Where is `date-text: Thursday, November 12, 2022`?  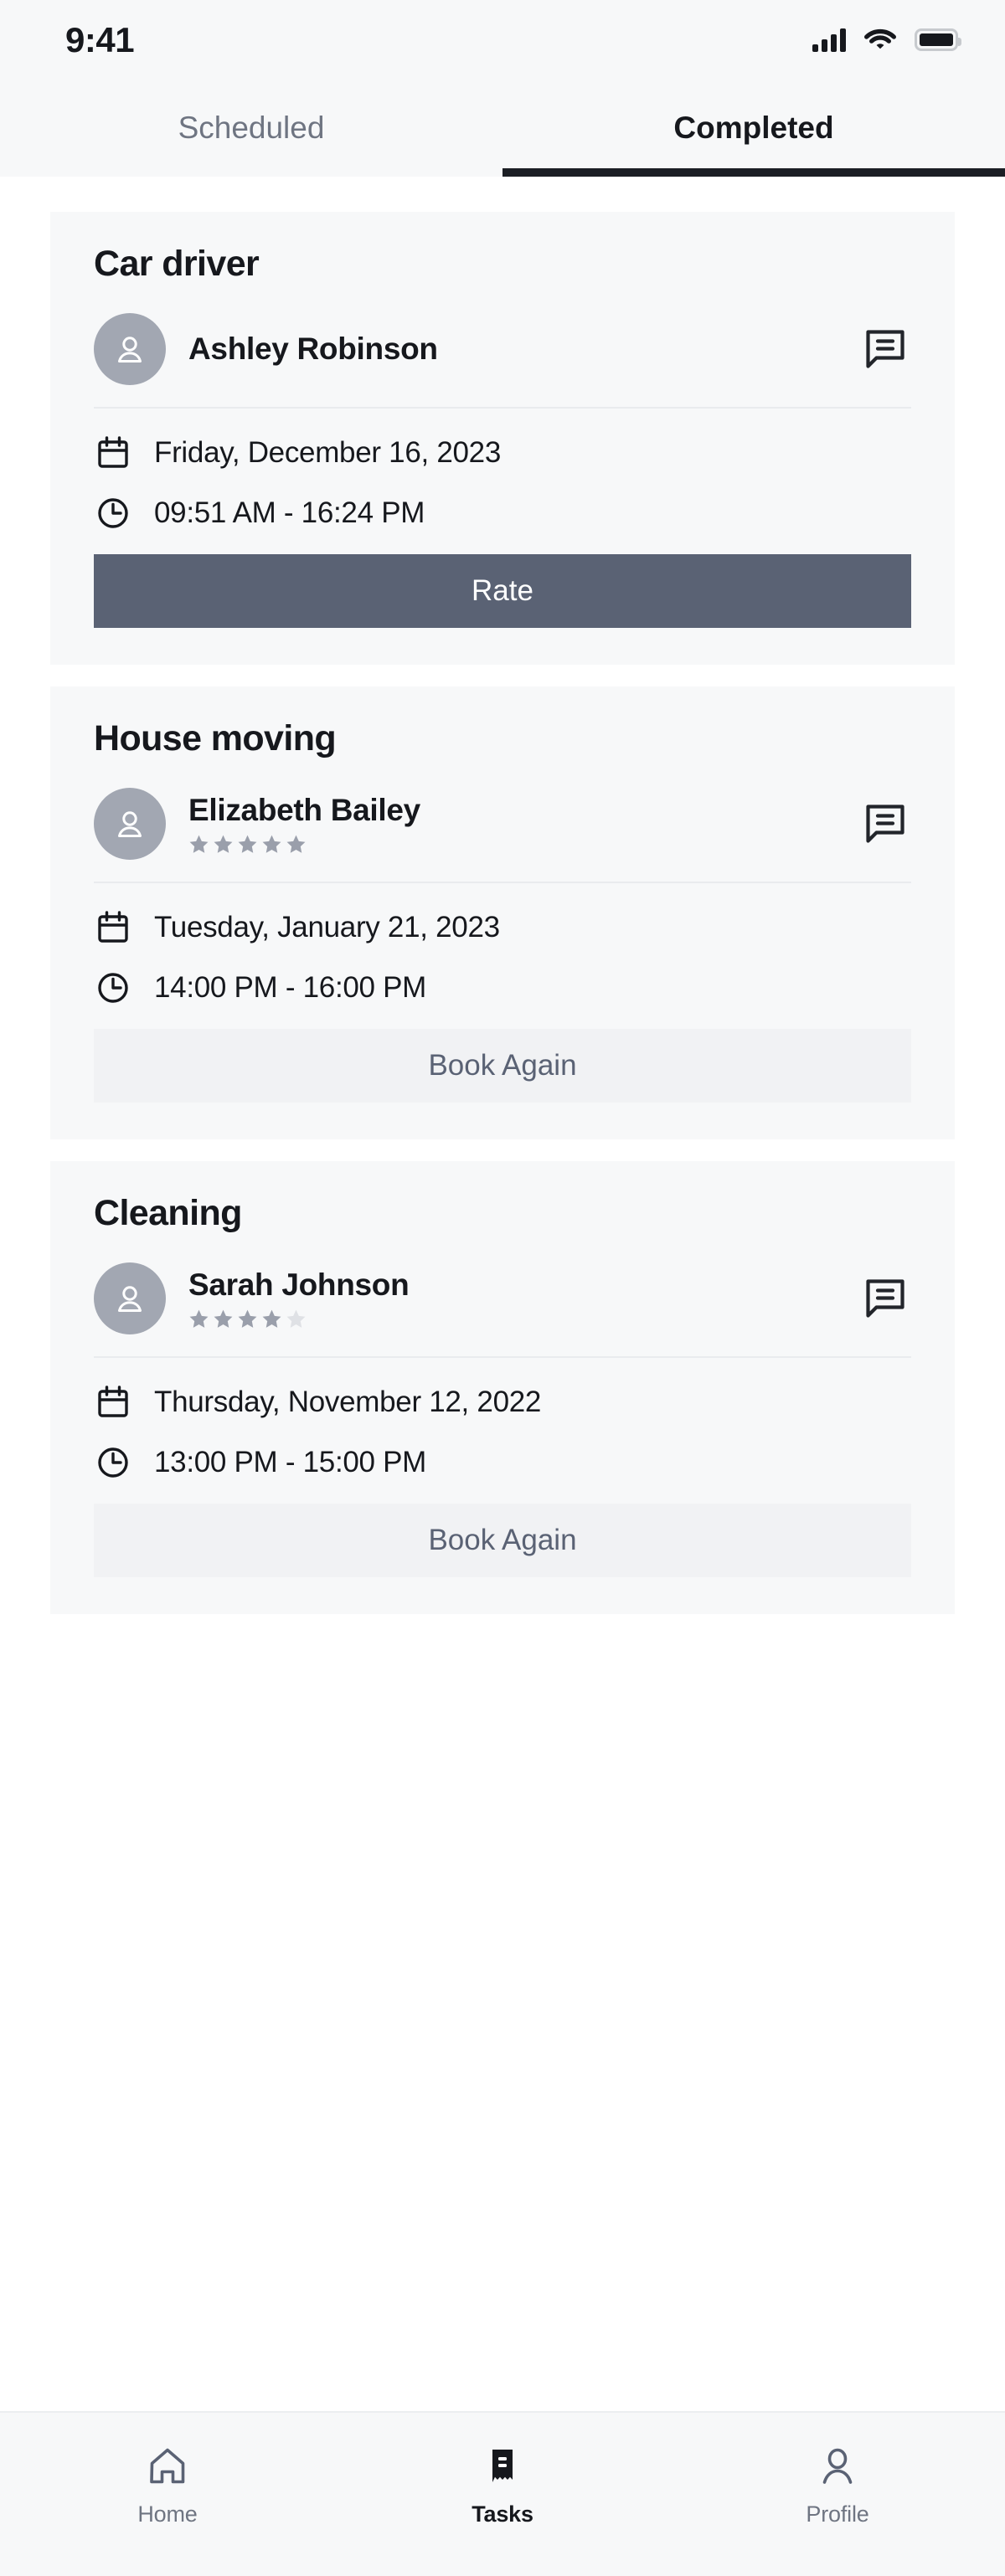
date-text: Thursday, November 12, 2022 is located at coordinates (348, 1402).